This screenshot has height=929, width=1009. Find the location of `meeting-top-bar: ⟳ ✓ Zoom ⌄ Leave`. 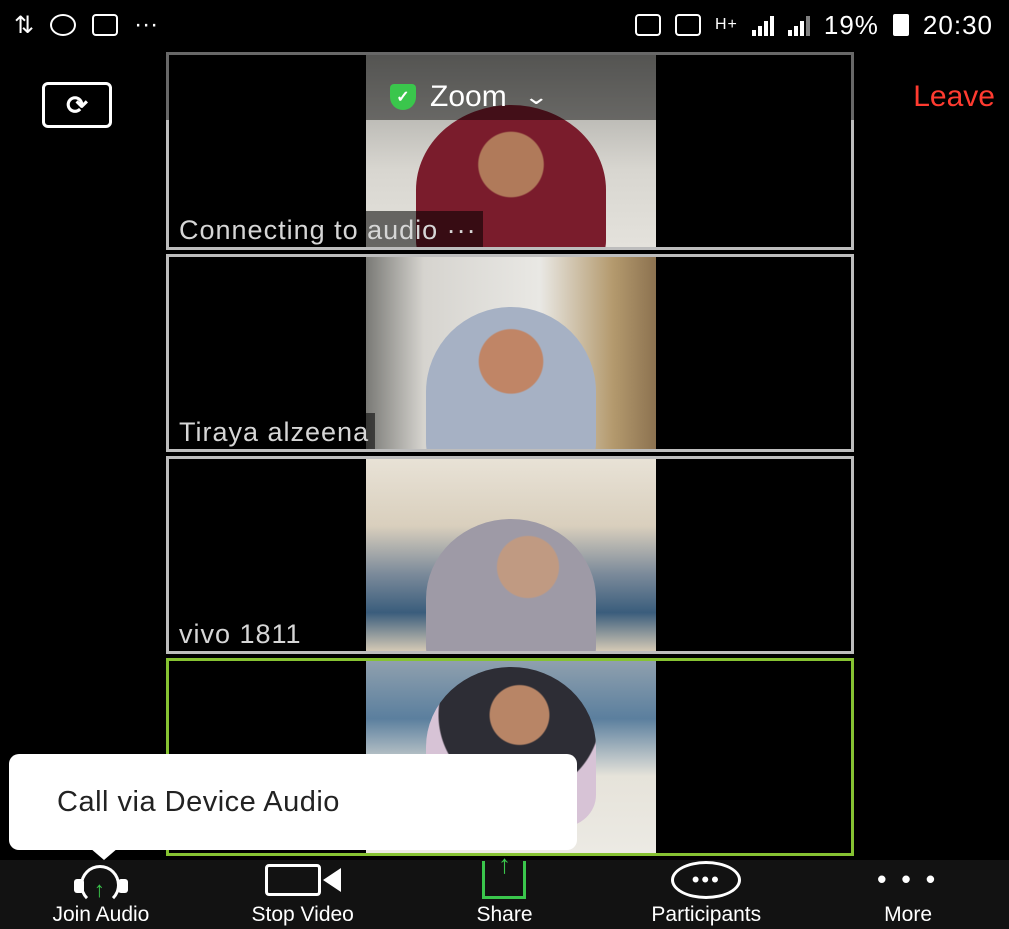

meeting-top-bar: ⟳ ✓ Zoom ⌄ Leave is located at coordinates (504, 89).